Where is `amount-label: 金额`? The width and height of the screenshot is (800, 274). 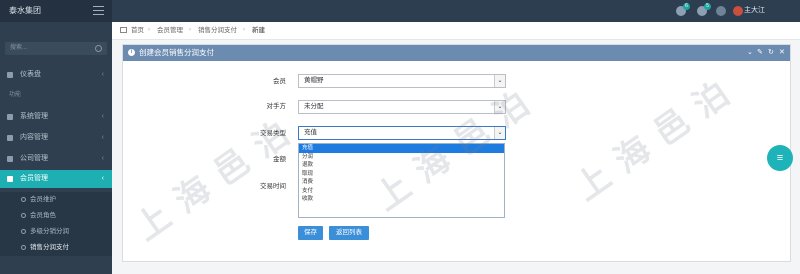 amount-label: 金额 is located at coordinates (279, 159).